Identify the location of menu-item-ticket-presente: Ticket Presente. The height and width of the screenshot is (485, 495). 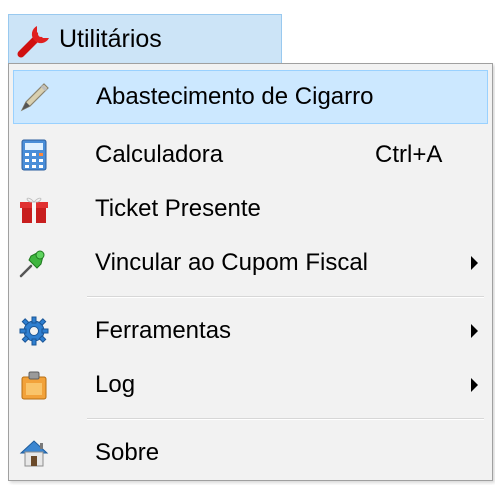
(250, 209).